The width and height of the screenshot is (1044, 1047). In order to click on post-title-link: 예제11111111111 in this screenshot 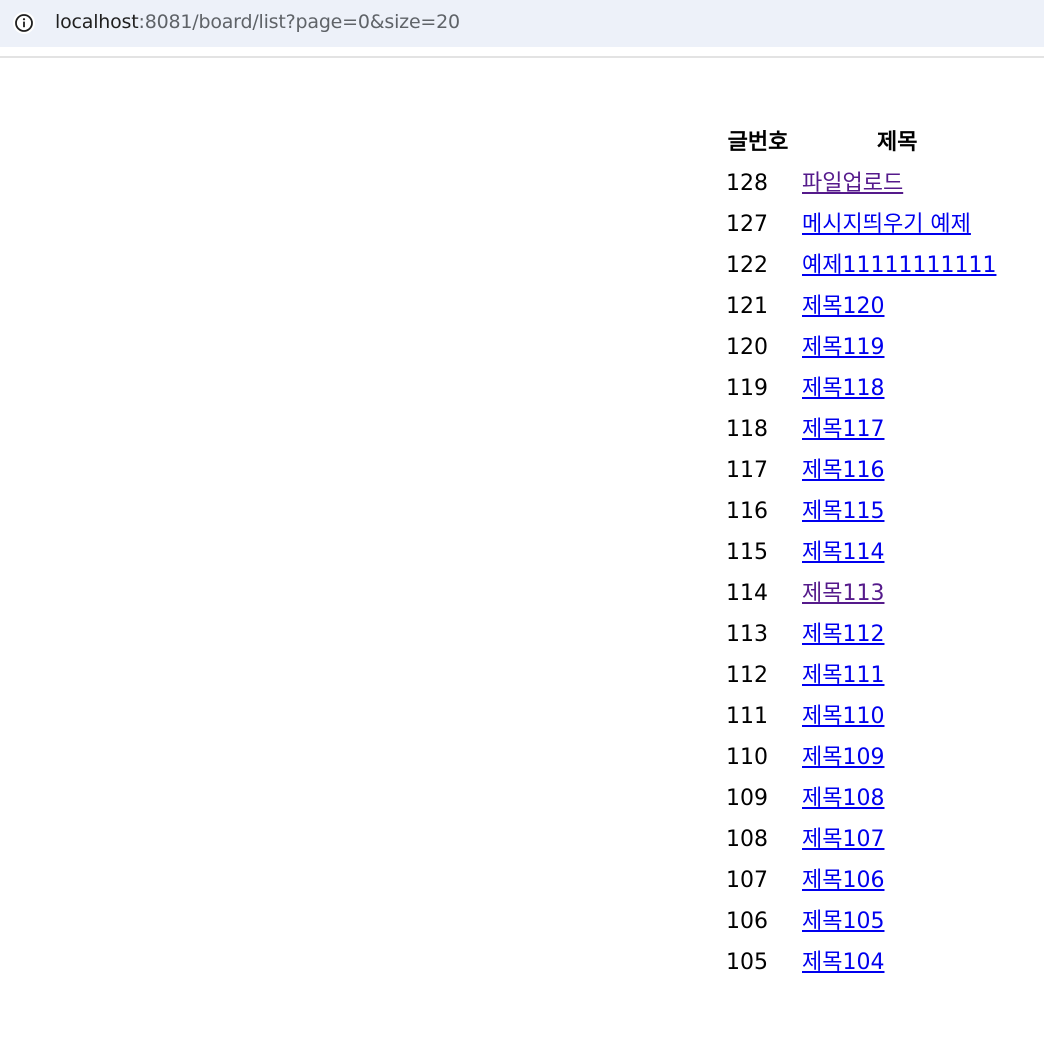, I will do `click(899, 265)`.